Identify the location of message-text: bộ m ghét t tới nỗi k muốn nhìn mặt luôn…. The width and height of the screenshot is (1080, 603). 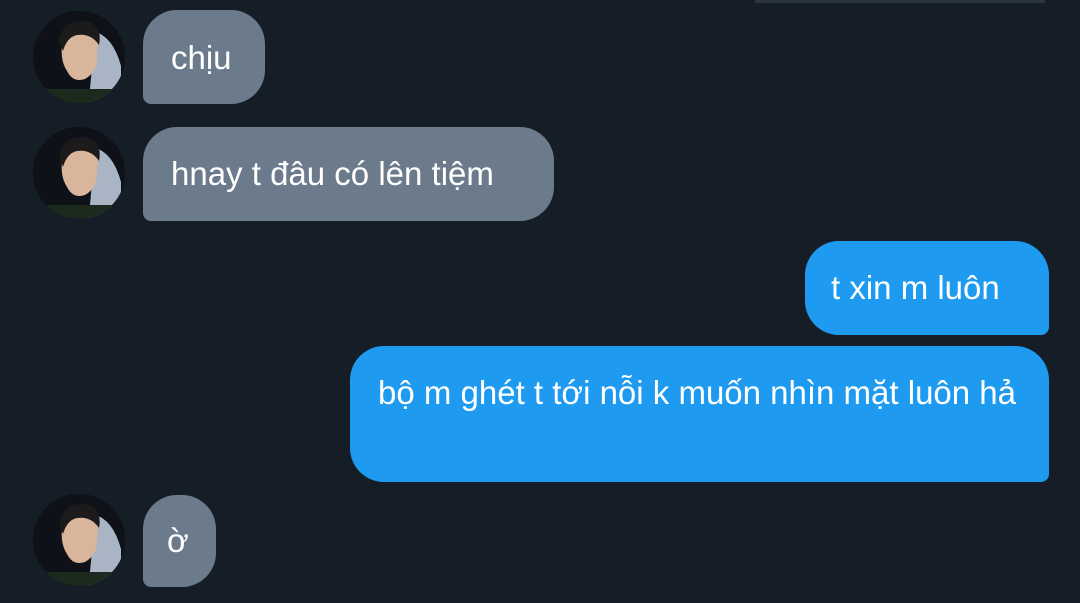
(697, 392).